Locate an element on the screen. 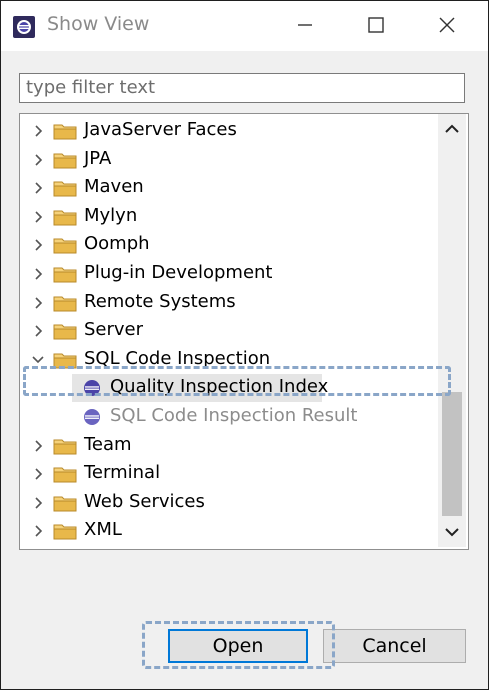  tree-item-label: JPA is located at coordinates (98, 158).